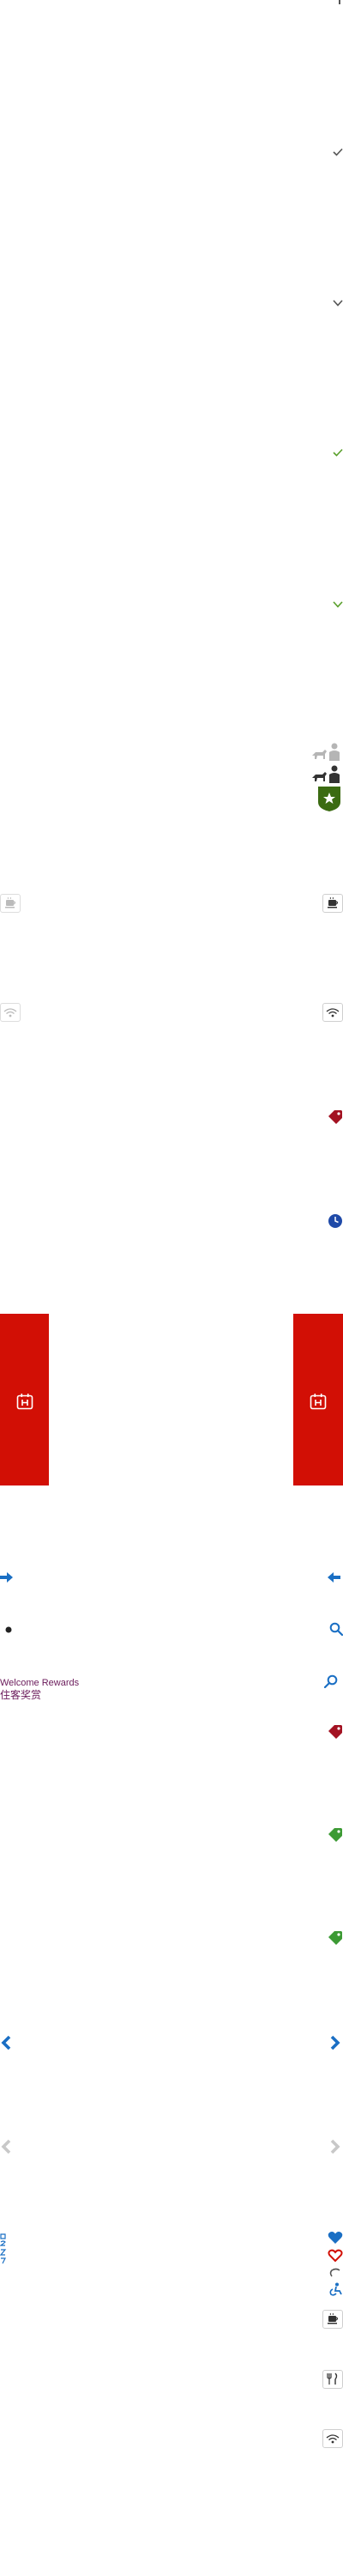 This screenshot has height=2576, width=343. Describe the element at coordinates (335, 2146) in the screenshot. I see `chevron-right-disabled-icon` at that location.